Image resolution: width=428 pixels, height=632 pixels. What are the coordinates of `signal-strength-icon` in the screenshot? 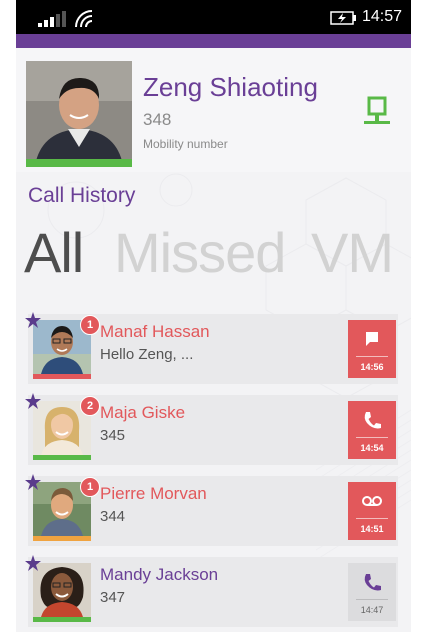 It's located at (52, 19).